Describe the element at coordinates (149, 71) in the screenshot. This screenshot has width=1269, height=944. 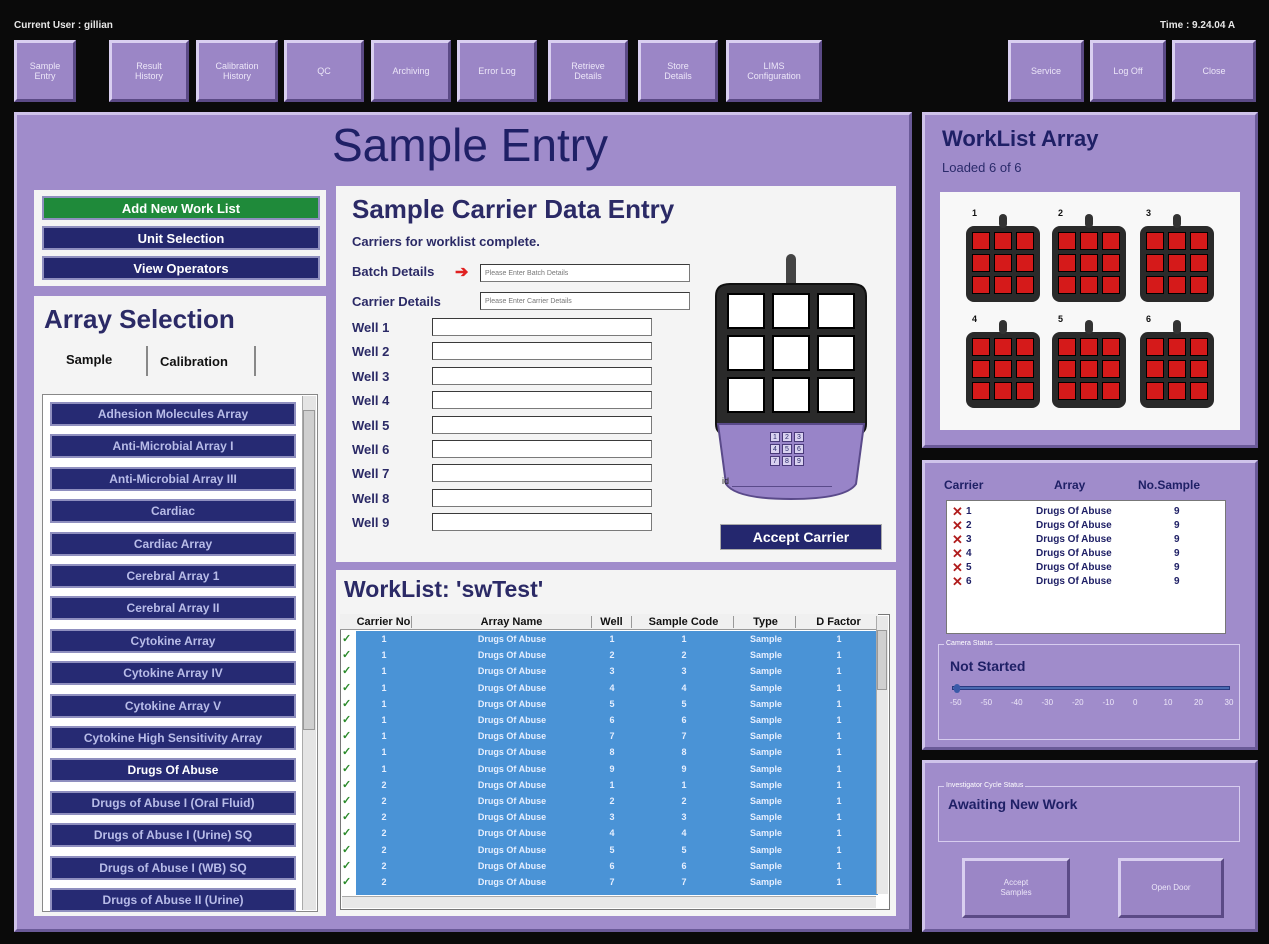
I see `nav-result-history-button: Result History` at that location.